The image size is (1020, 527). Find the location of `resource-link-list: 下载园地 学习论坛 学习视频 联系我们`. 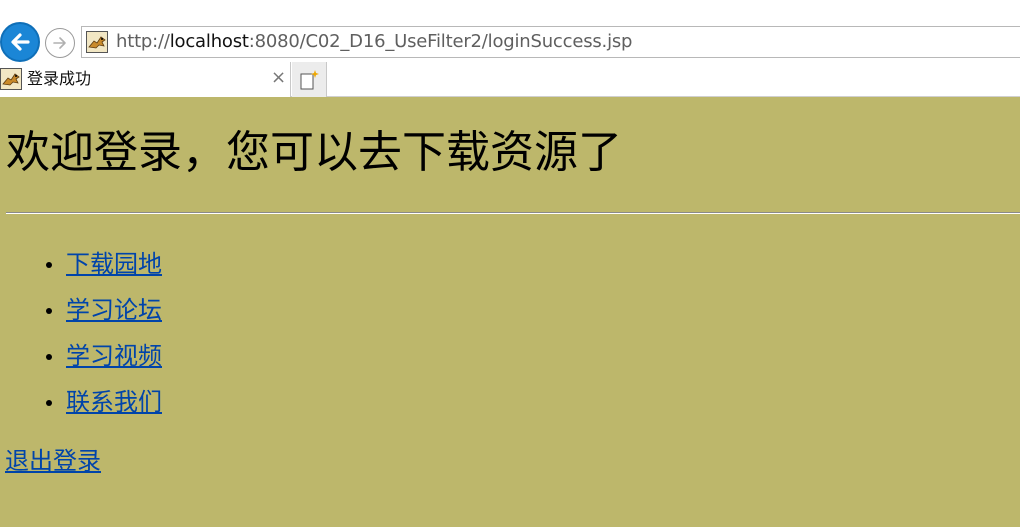

resource-link-list: 下载园地 学习论坛 学习视频 联系我们 is located at coordinates (81, 336).